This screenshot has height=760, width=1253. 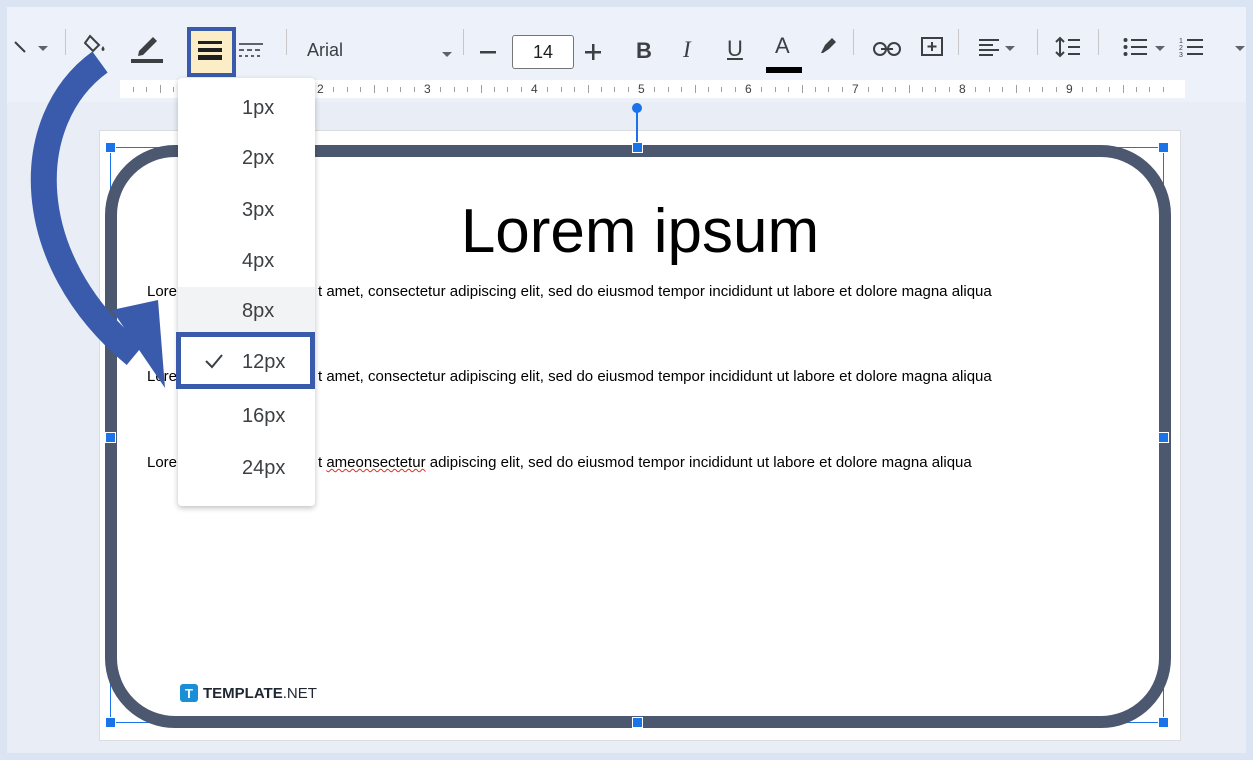 I want to click on resize-handle-right, so click(x=1163, y=437).